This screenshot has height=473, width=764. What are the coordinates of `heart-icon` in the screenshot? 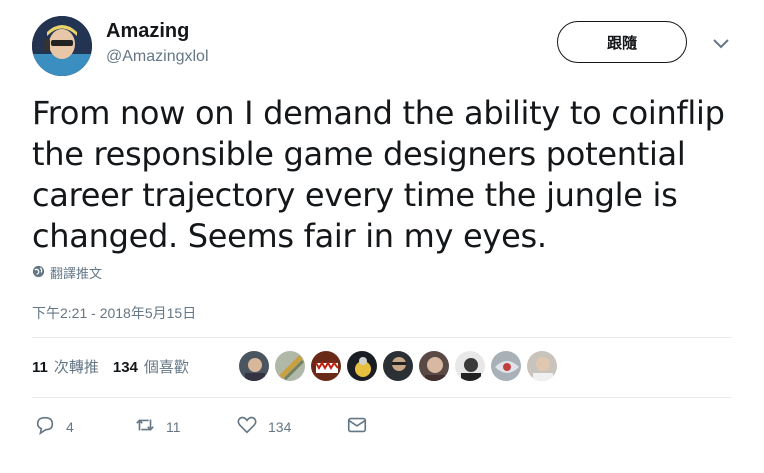 It's located at (247, 426).